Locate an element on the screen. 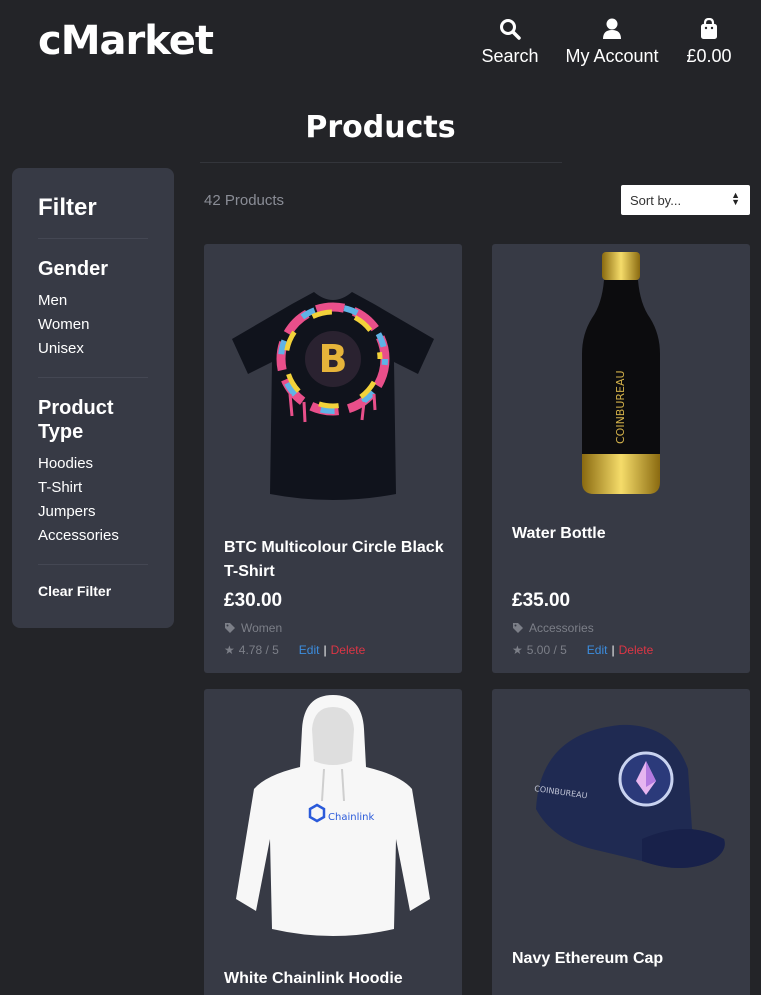  product-tag: Women is located at coordinates (253, 628).